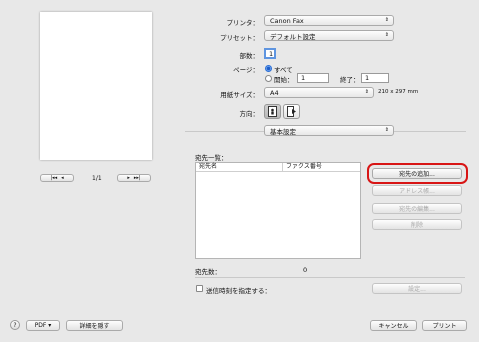 The width and height of the screenshot is (479, 342). What do you see at coordinates (329, 20) in the screenshot?
I see `printer-select: Canon Fax ⇕` at bounding box center [329, 20].